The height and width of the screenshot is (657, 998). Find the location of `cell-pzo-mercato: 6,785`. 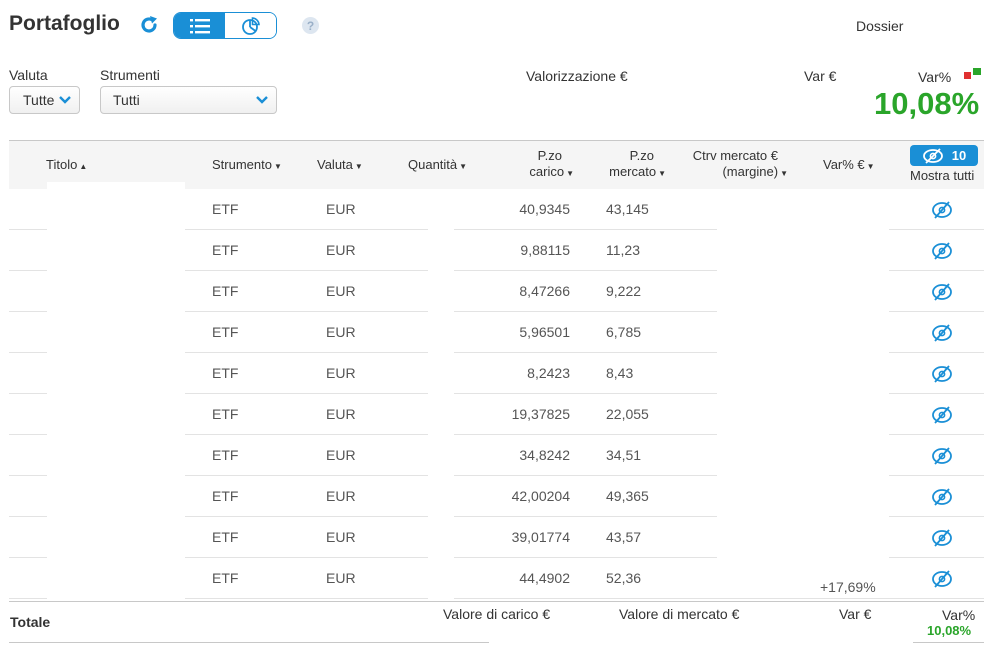

cell-pzo-mercato: 6,785 is located at coordinates (624, 332).